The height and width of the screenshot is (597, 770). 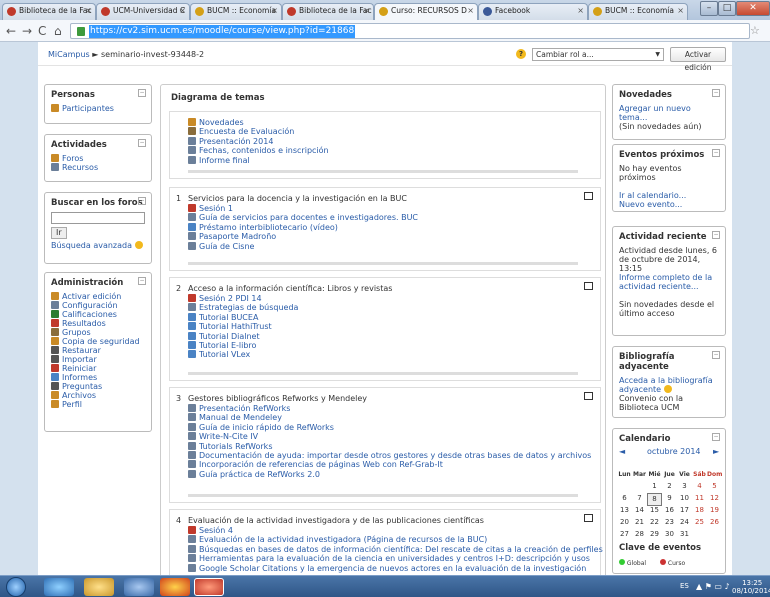 I want to click on help-icon: ?, so click(x=521, y=54).